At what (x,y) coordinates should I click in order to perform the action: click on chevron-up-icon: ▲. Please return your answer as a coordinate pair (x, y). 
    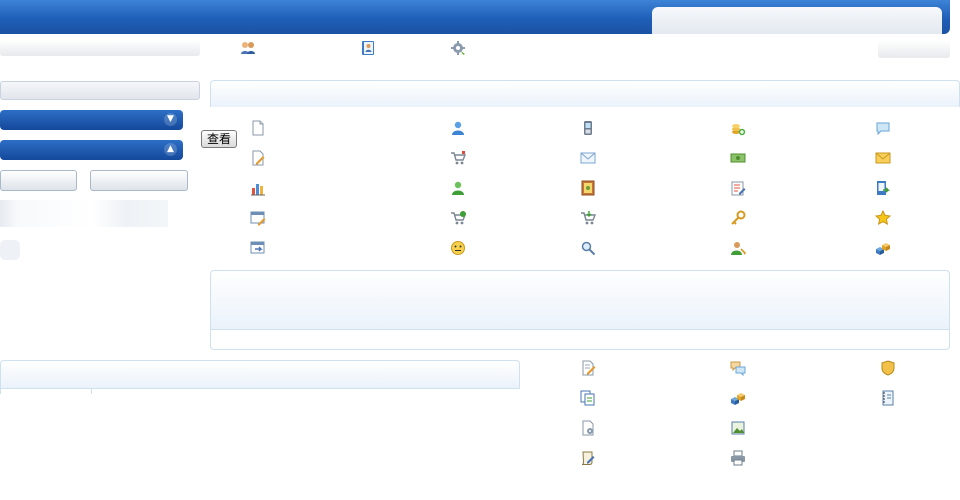
    Looking at the image, I should click on (170, 149).